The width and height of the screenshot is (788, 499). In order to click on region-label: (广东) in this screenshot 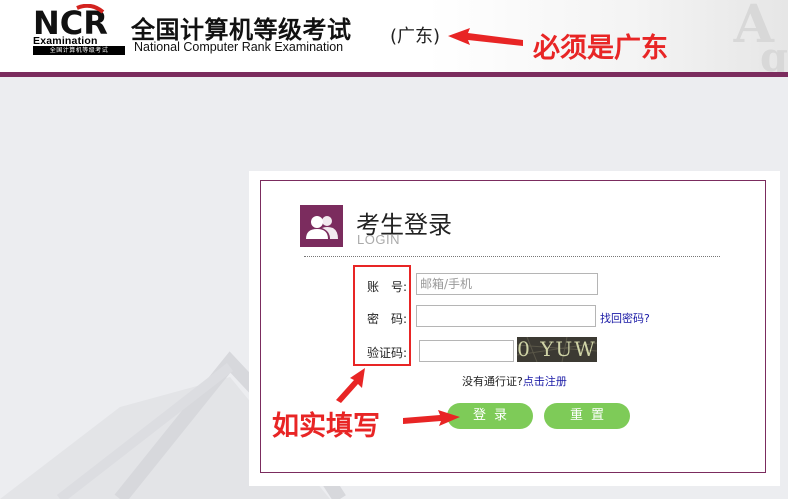, I will do `click(415, 36)`.